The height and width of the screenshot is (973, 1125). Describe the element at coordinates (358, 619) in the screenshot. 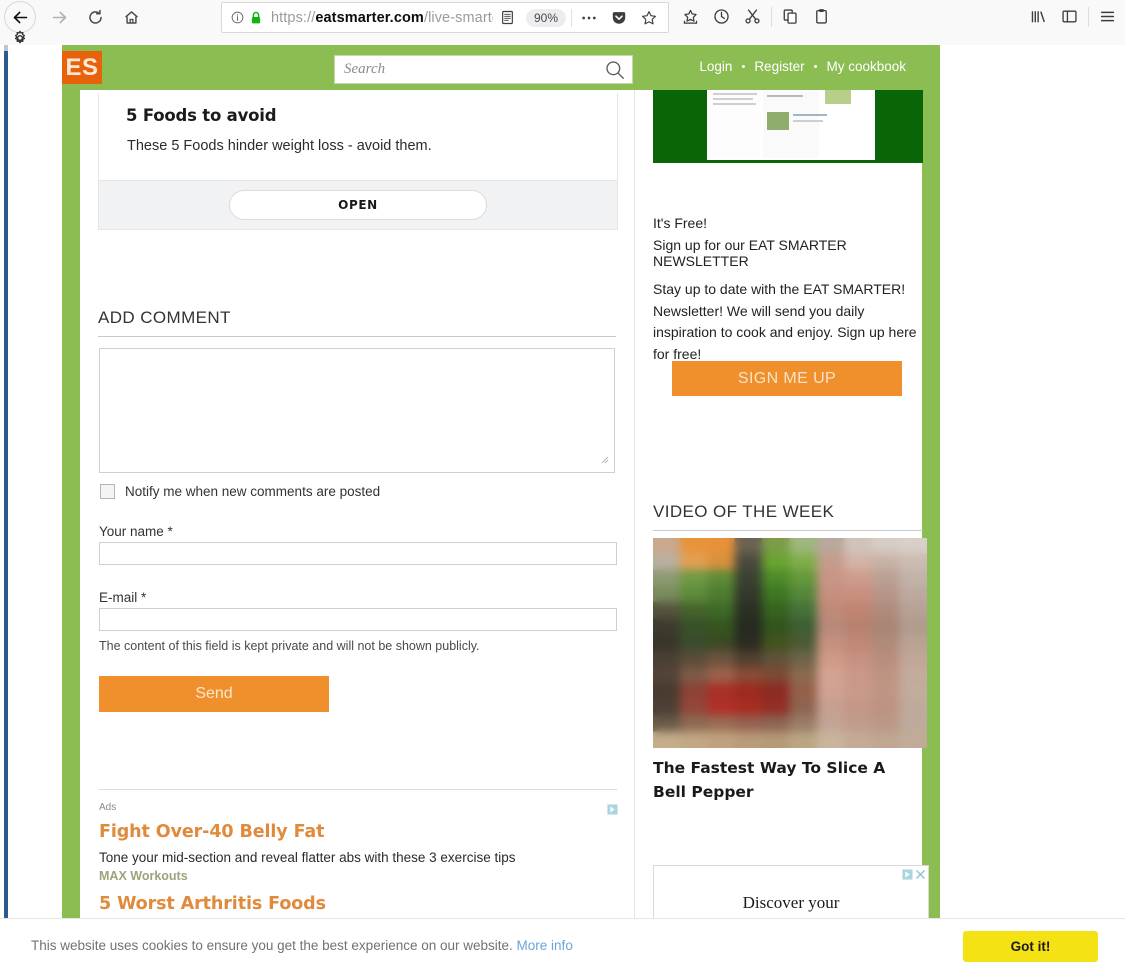

I see `email-input` at that location.